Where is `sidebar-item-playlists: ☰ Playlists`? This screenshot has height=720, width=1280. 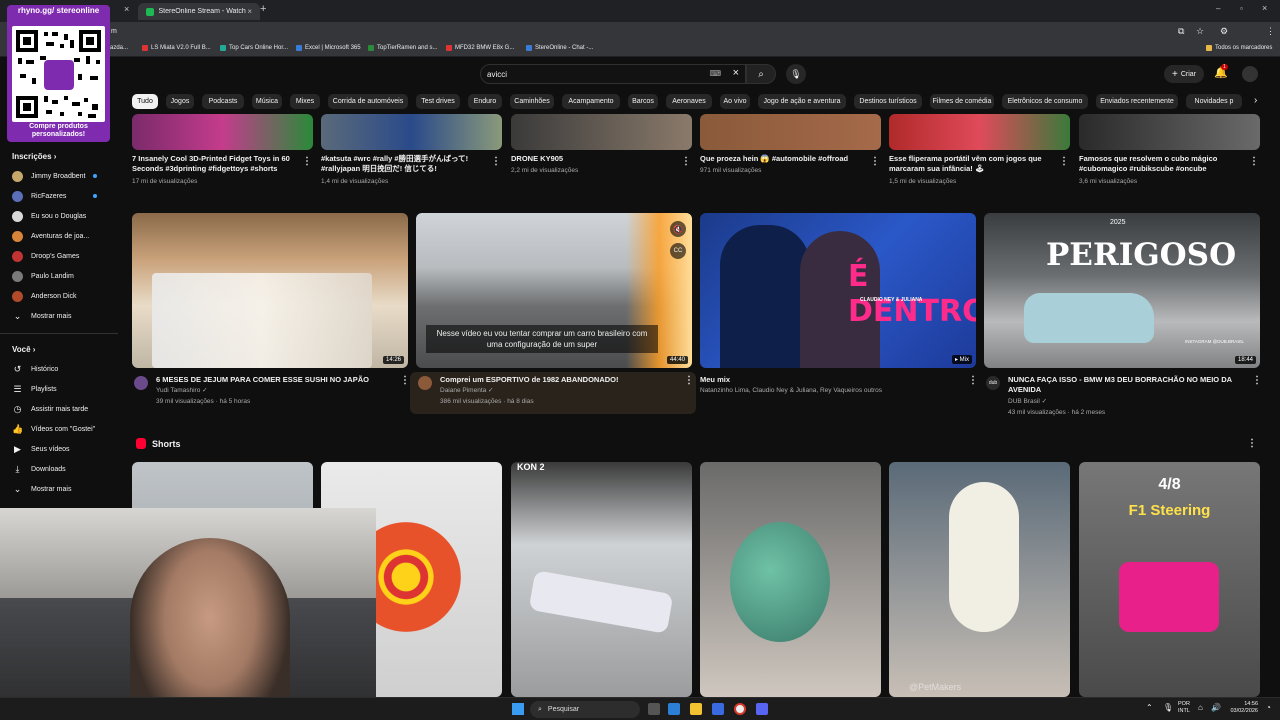
sidebar-item-playlists: ☰ Playlists is located at coordinates (34, 389).